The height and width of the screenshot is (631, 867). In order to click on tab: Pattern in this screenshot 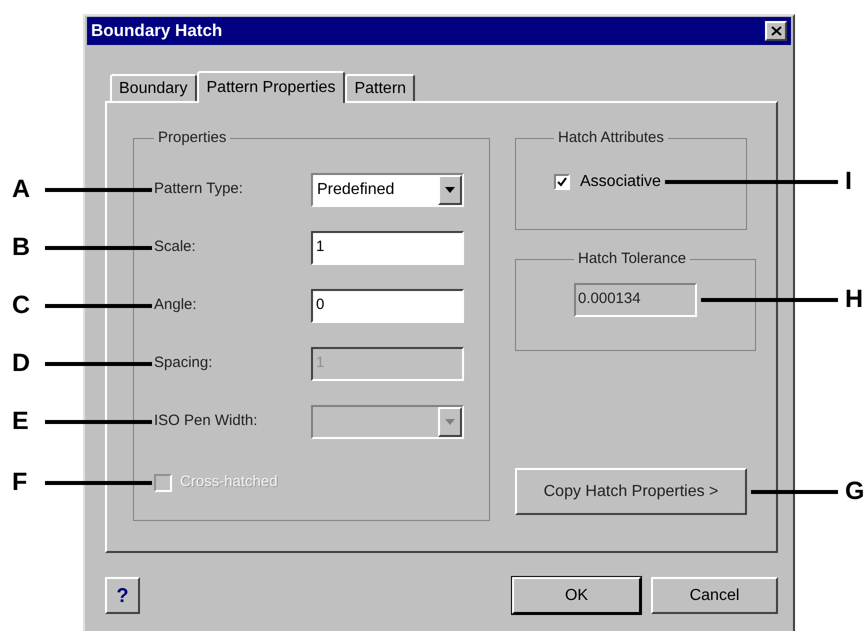, I will do `click(380, 87)`.